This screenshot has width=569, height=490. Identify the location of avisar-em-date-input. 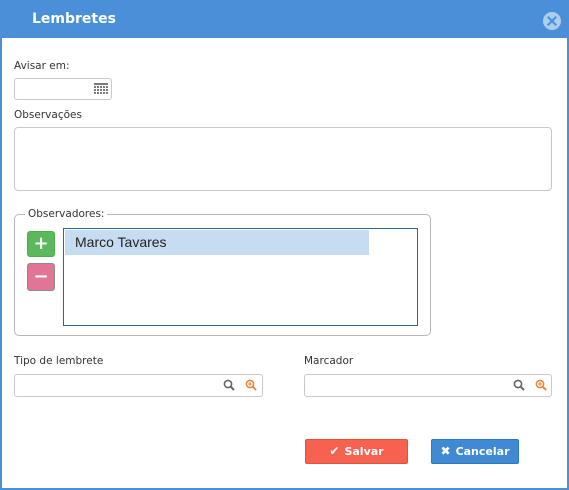
(63, 89).